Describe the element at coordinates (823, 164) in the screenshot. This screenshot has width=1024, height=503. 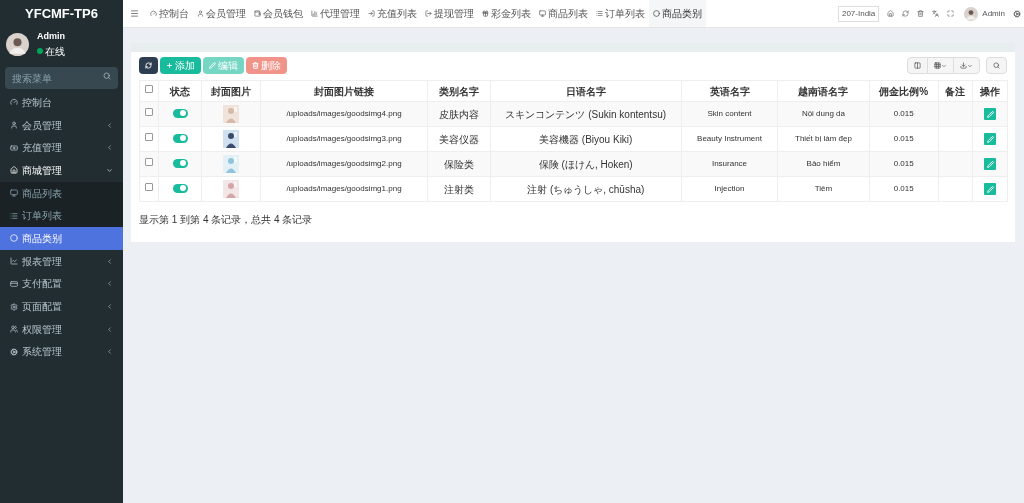
I see `table-cell: Bảo hiểm` at that location.